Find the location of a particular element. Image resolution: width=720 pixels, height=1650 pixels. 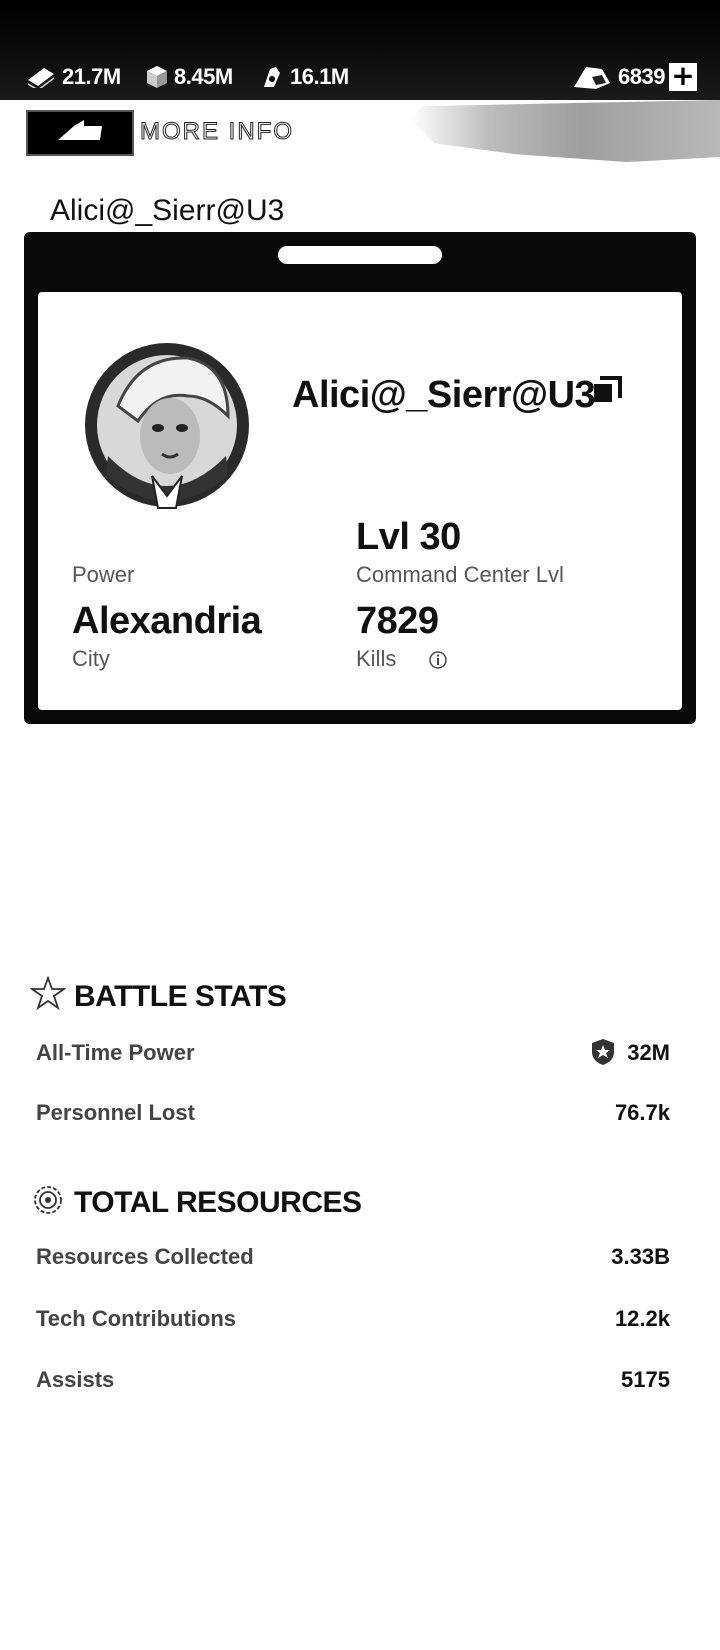

command-center-level-label: Command Center Lvl is located at coordinates (460, 574).